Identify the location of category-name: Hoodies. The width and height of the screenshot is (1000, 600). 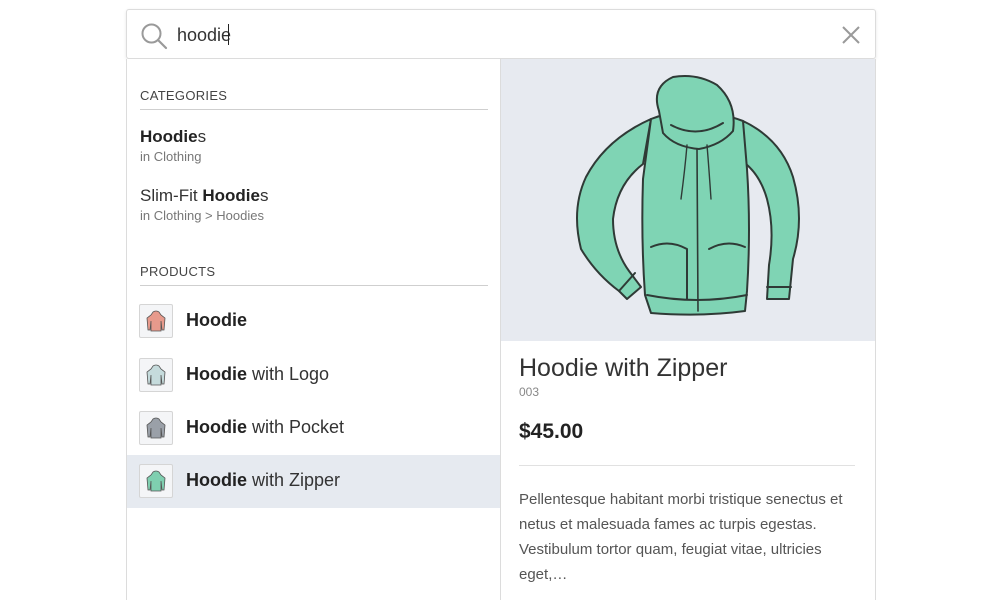
(173, 136).